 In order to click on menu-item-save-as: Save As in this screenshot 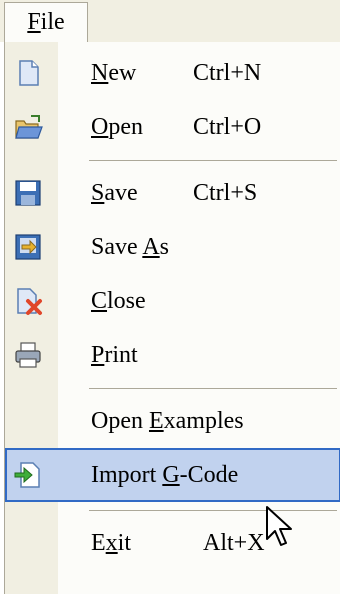, I will do `click(172, 247)`.